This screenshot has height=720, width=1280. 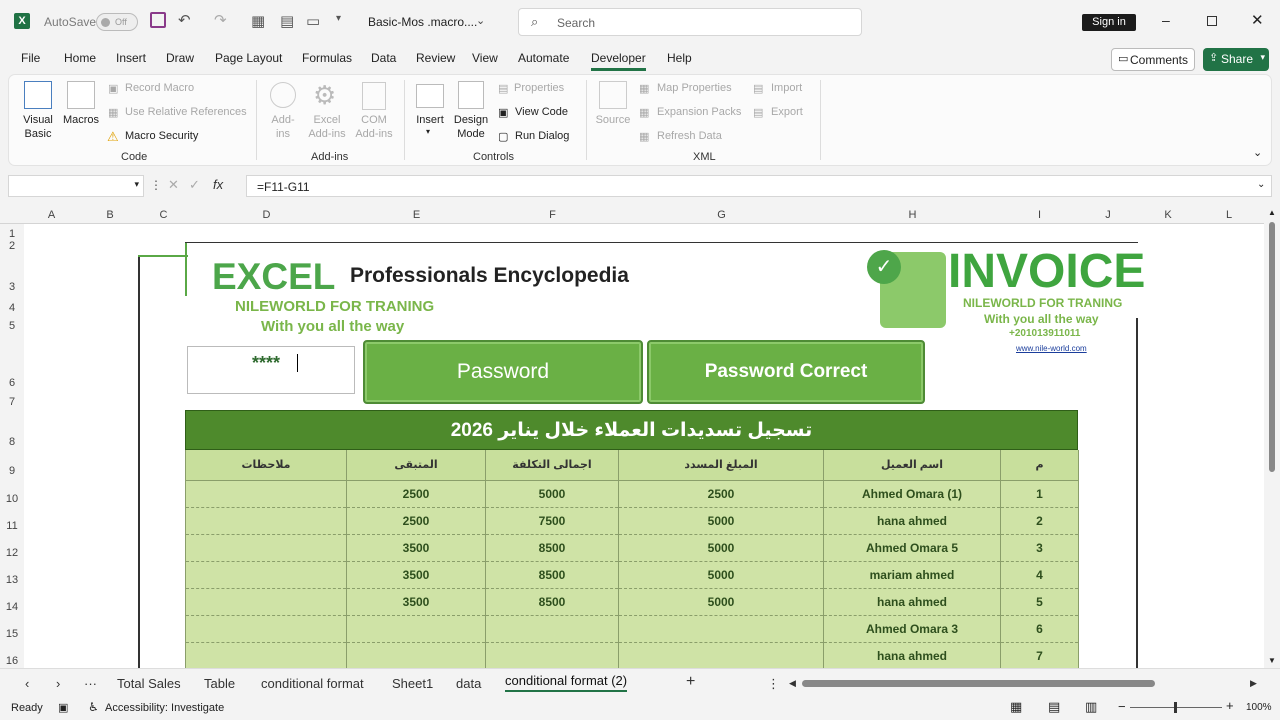 What do you see at coordinates (173, 185) in the screenshot?
I see `cancel-icon: ✕` at bounding box center [173, 185].